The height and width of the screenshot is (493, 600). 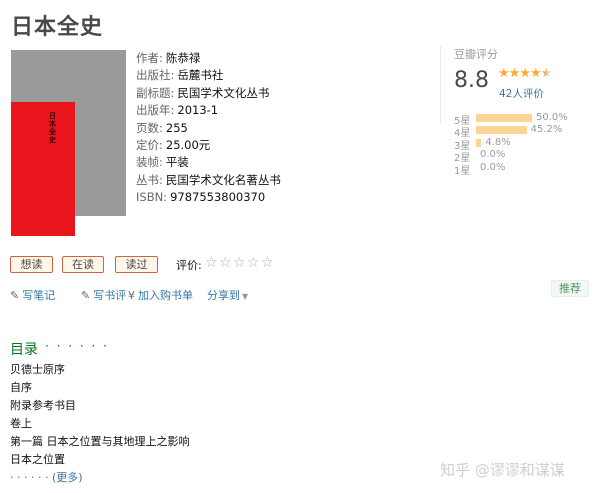 I want to click on toc-item: 日本之位置, so click(x=37, y=459).